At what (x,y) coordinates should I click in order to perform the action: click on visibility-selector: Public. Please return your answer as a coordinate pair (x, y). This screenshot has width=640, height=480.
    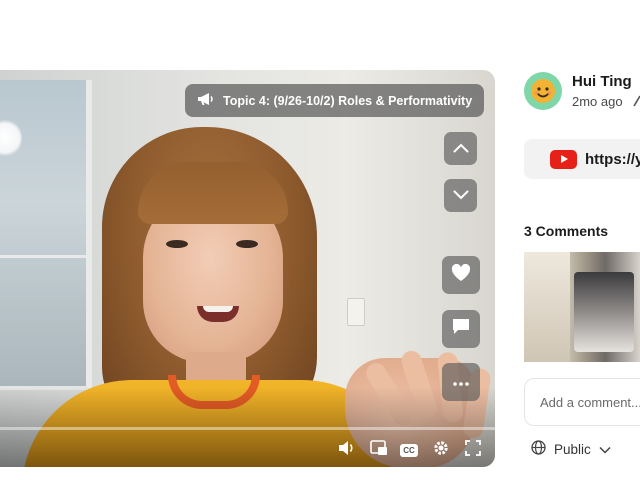
    Looking at the image, I should click on (571, 449).